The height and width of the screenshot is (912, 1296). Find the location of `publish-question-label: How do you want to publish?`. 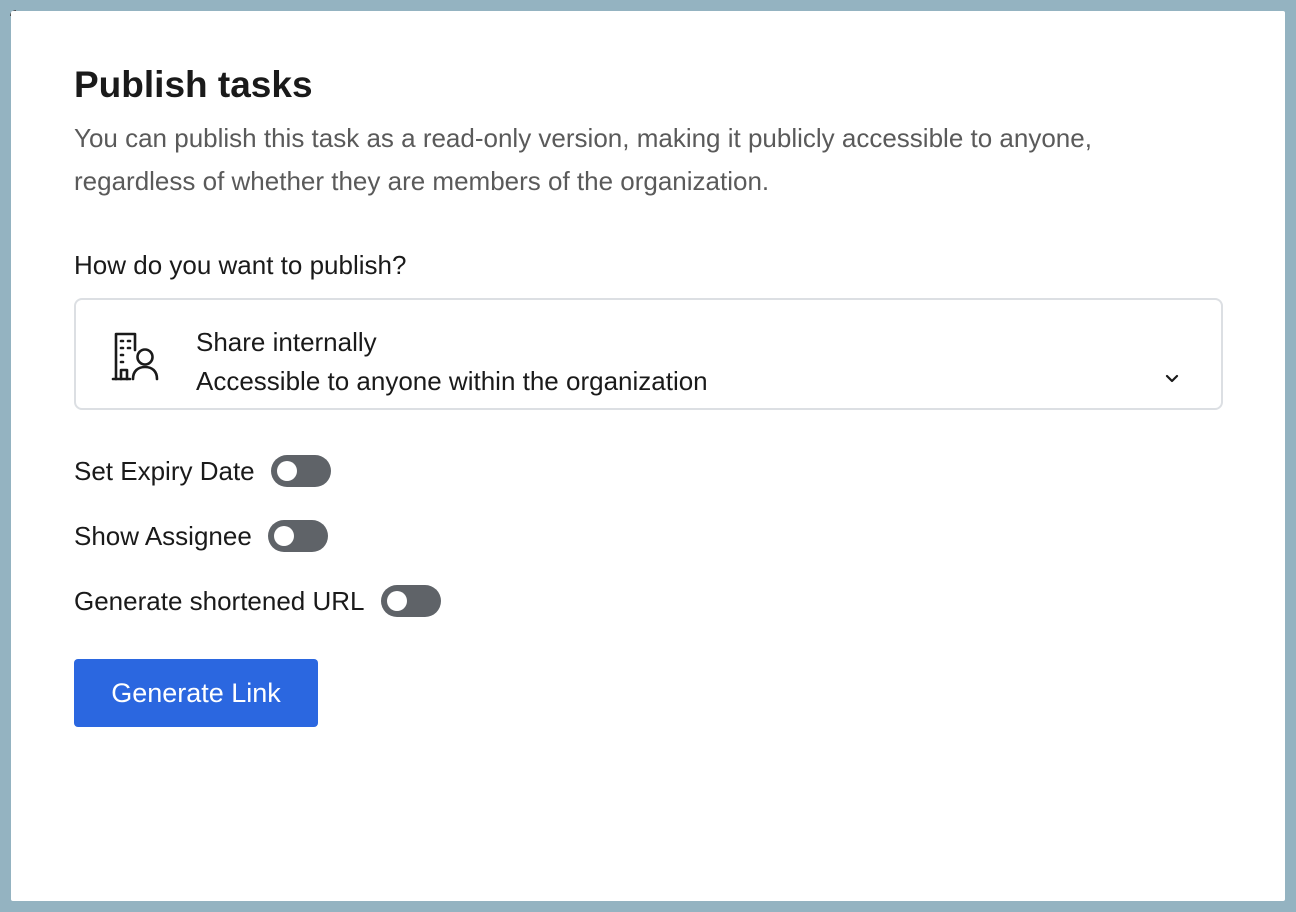

publish-question-label: How do you want to publish? is located at coordinates (240, 265).